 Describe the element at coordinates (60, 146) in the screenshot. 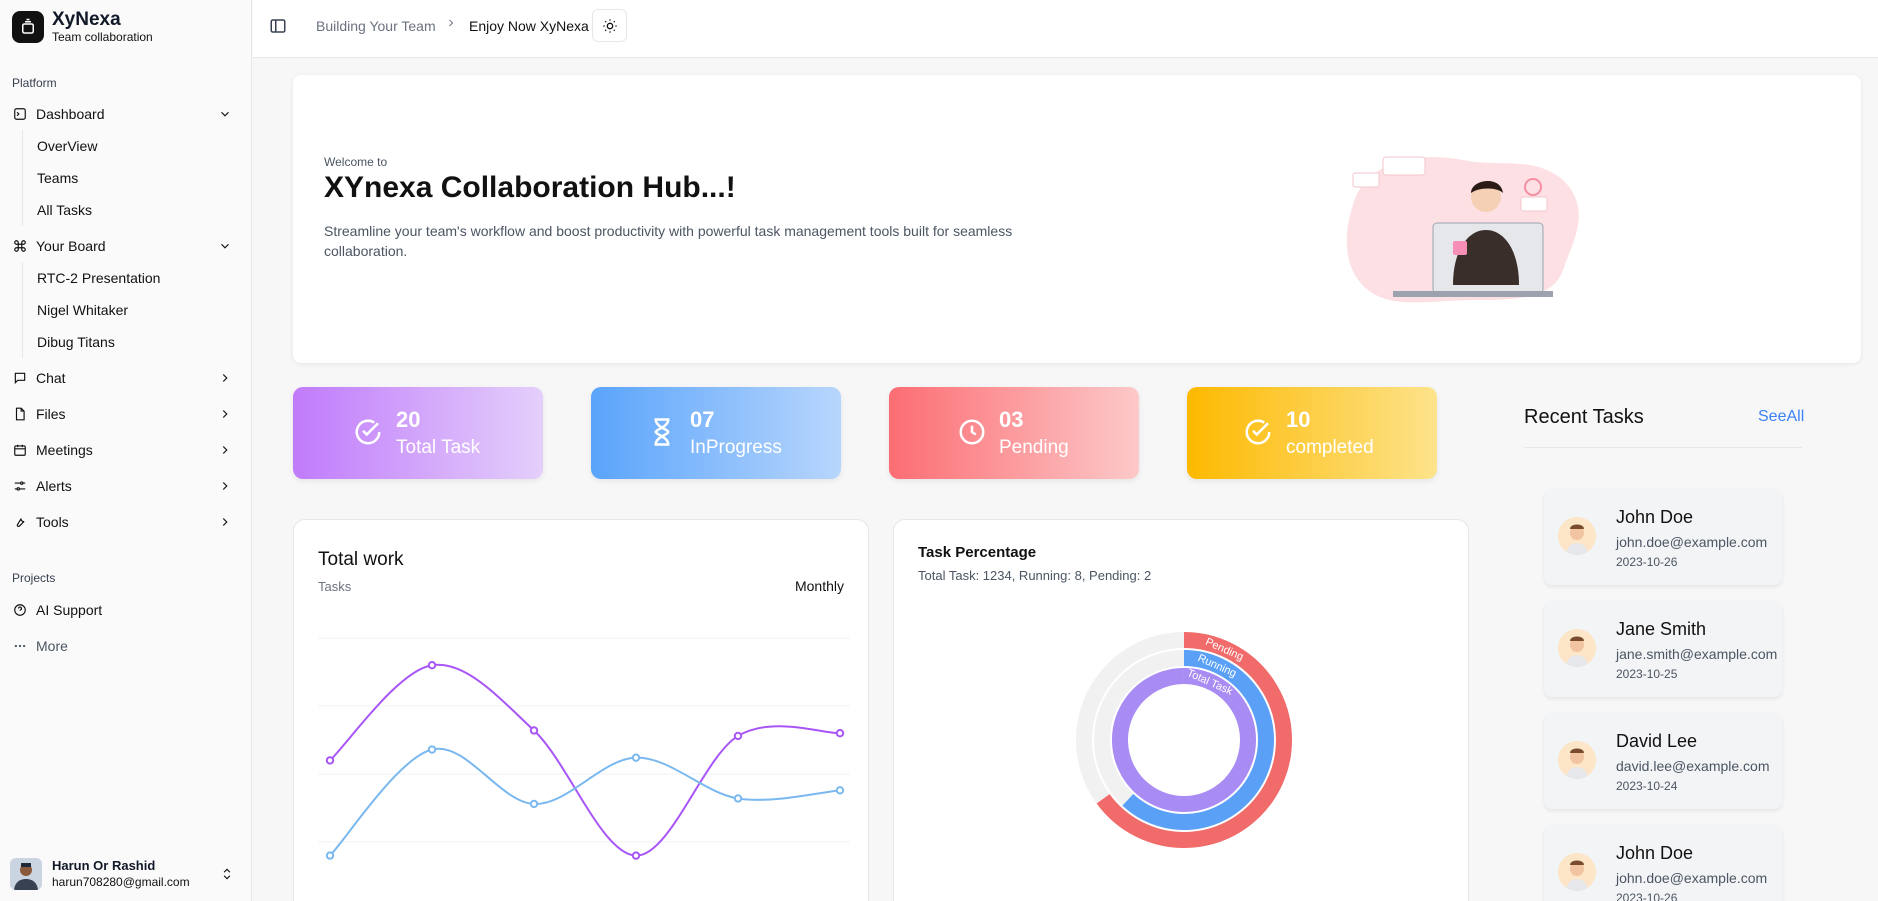

I see `sidebar-subitem-overview: OverView` at that location.